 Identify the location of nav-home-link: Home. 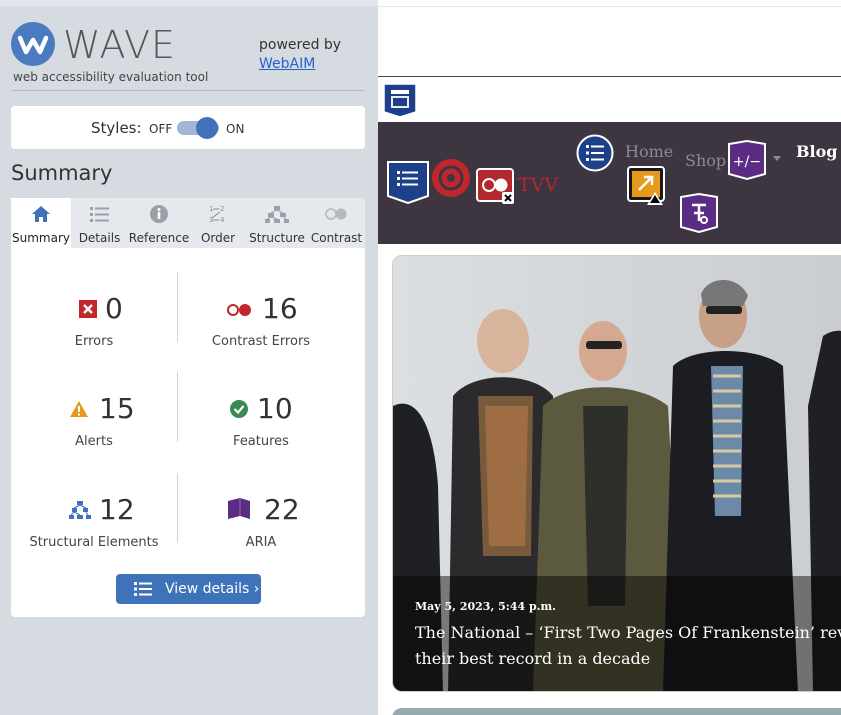
(649, 151).